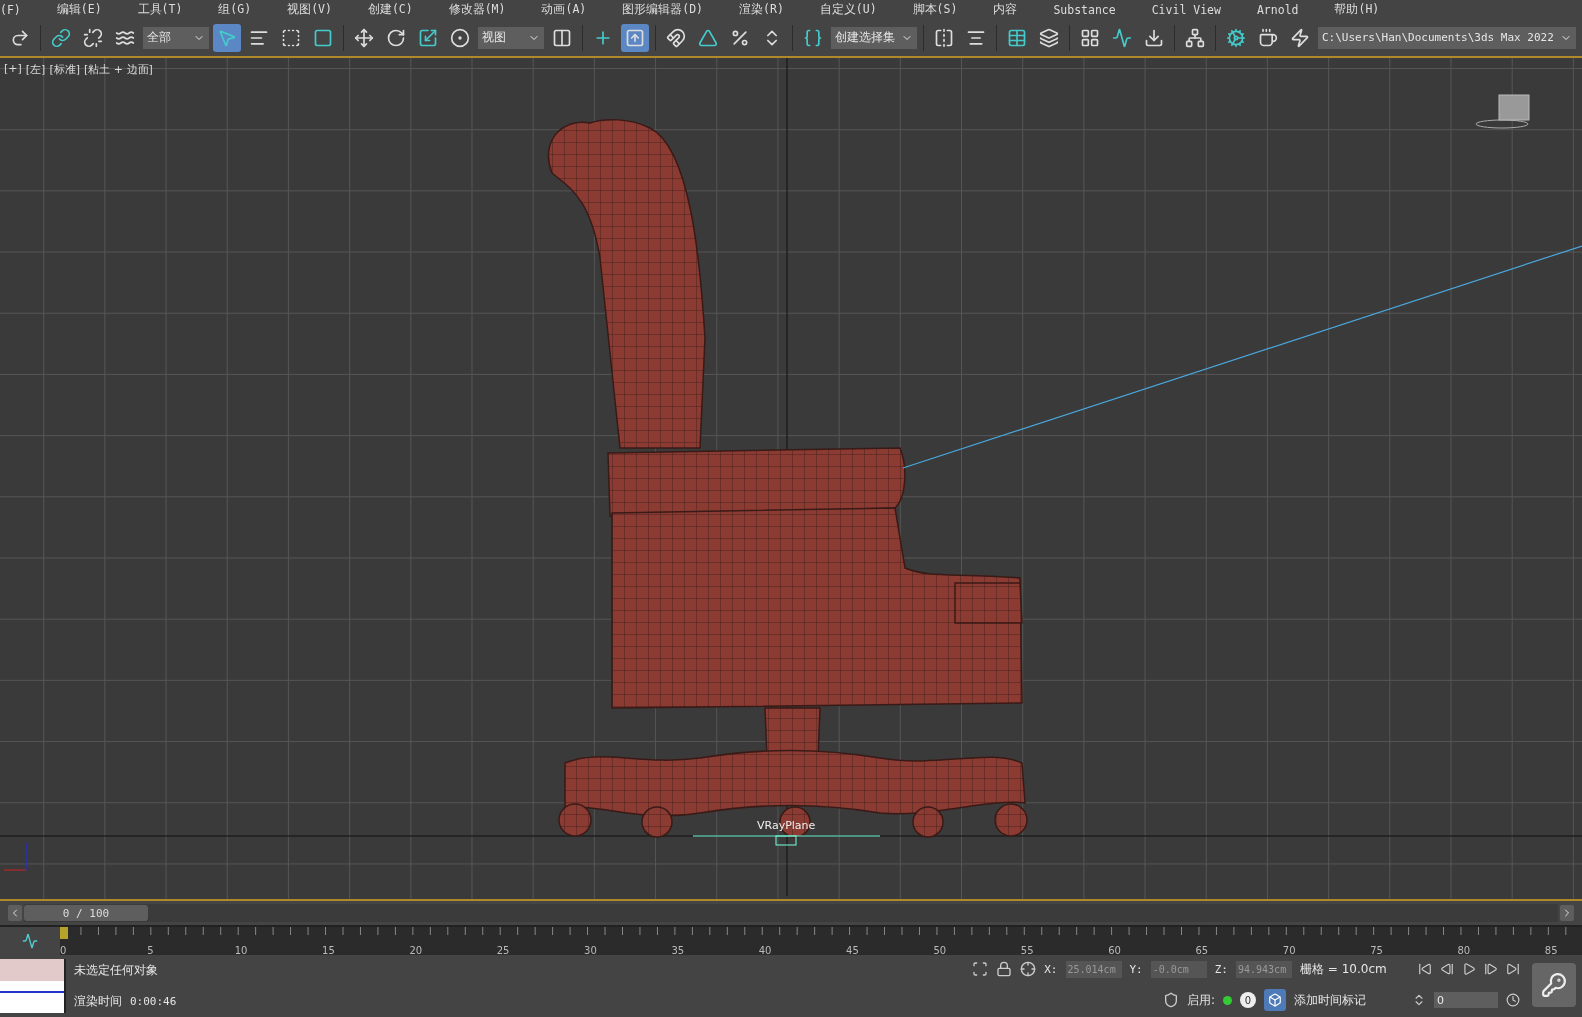 Image resolution: width=1582 pixels, height=1017 pixels. I want to click on ruler-label: 40, so click(765, 950).